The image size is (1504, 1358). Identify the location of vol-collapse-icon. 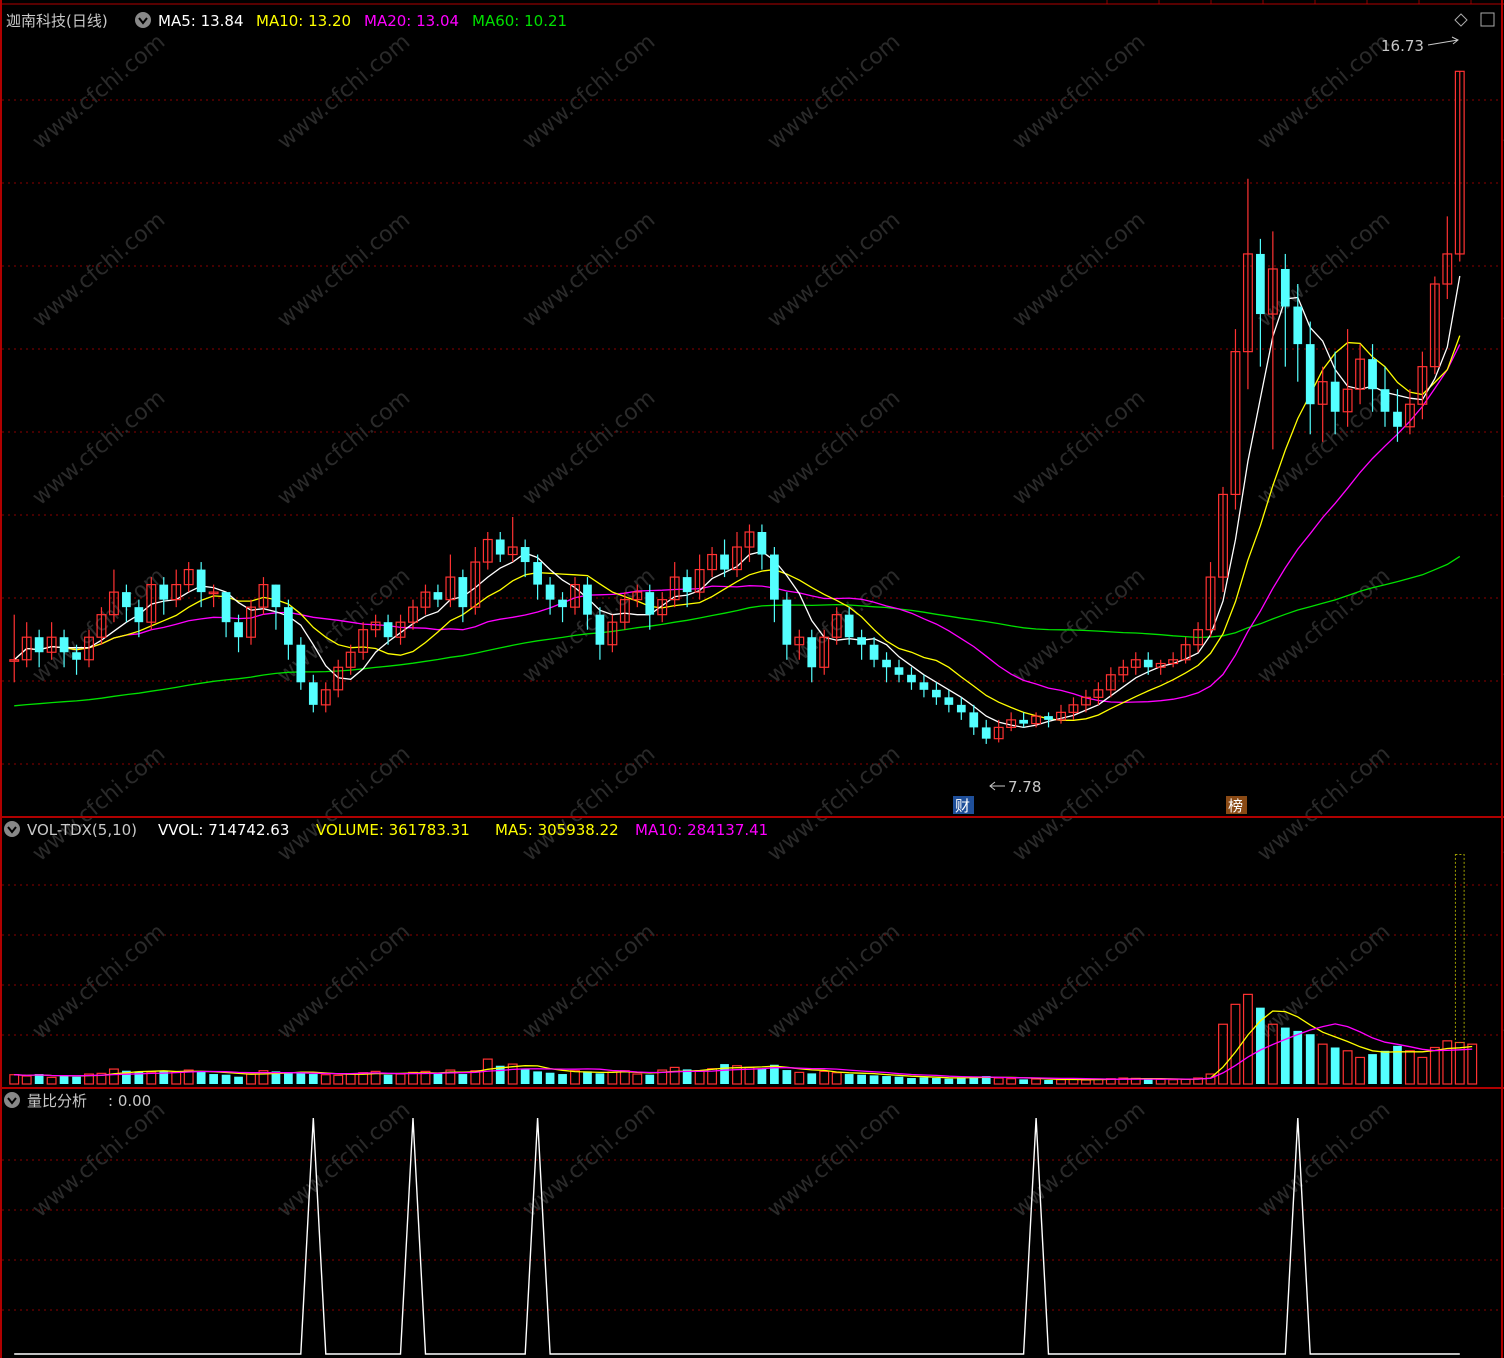
(12, 829).